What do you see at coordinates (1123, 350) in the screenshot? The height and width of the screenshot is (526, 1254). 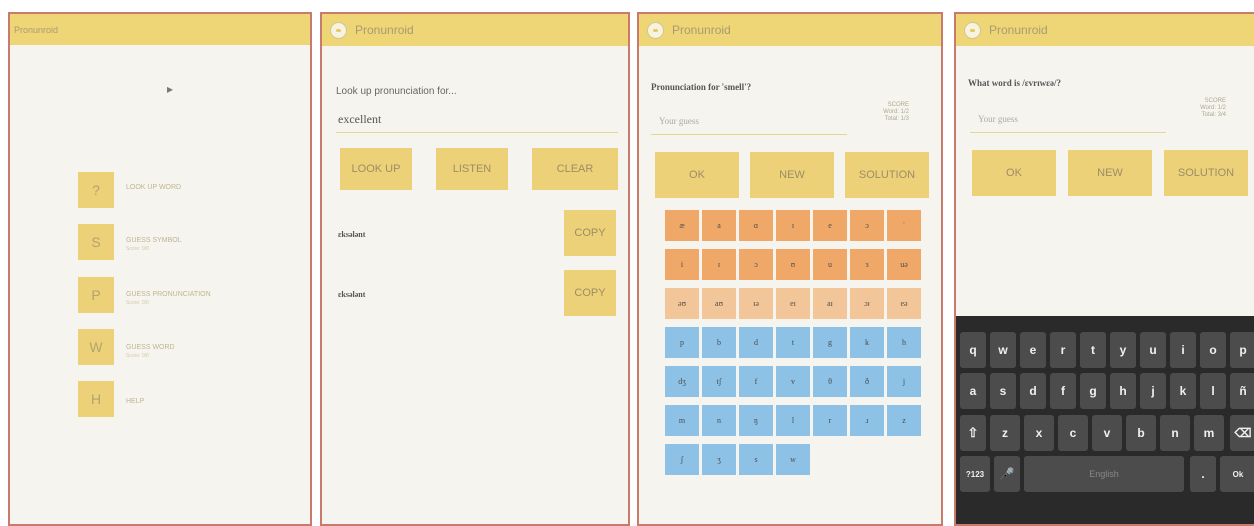 I see `keyboard-key: y` at bounding box center [1123, 350].